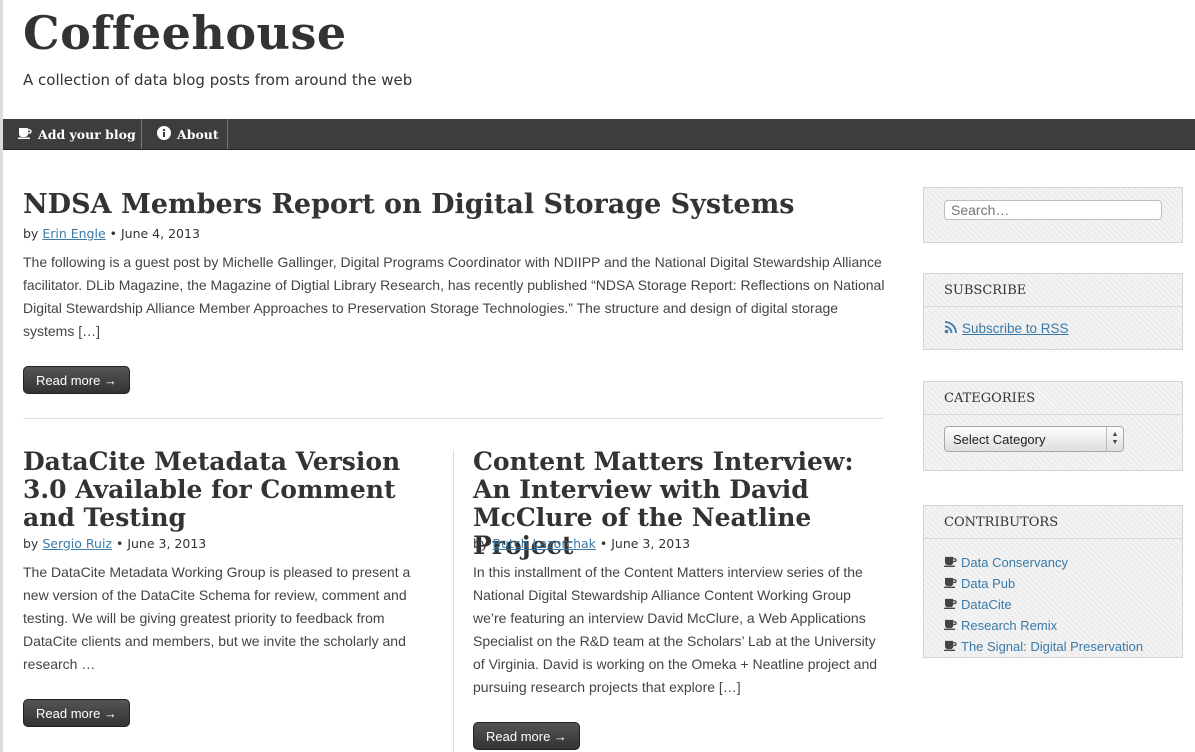 This screenshot has width=1195, height=752. What do you see at coordinates (1053, 398) in the screenshot?
I see `widget-heading: CATEGORIES` at bounding box center [1053, 398].